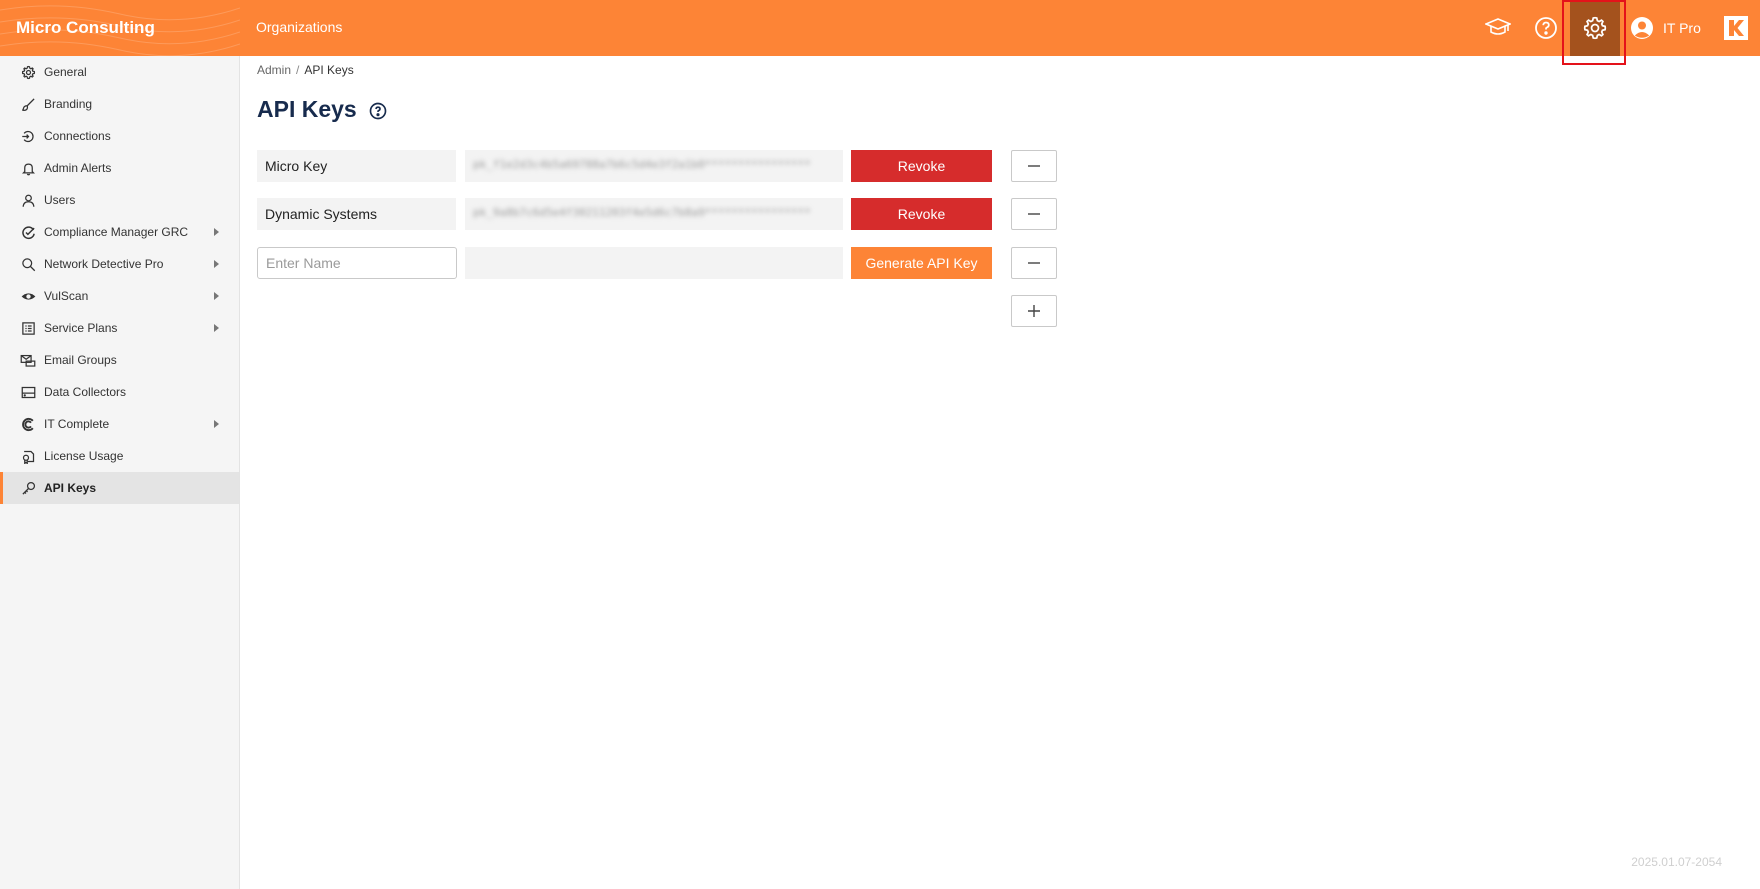 This screenshot has width=1760, height=889. I want to click on sidebar-item-it-complete: IT Complete, so click(119, 424).